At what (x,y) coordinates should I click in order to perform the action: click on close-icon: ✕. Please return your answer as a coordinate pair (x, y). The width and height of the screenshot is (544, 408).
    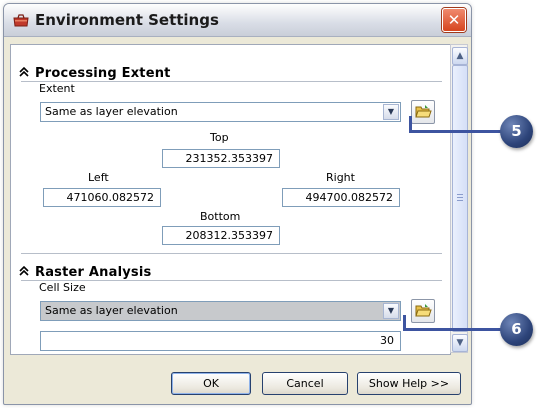
    Looking at the image, I should click on (454, 20).